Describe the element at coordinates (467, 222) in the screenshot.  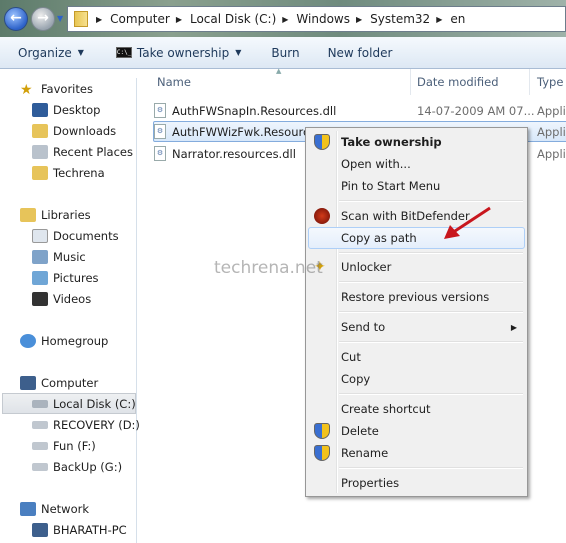
I see `red-arrow-annotation` at that location.